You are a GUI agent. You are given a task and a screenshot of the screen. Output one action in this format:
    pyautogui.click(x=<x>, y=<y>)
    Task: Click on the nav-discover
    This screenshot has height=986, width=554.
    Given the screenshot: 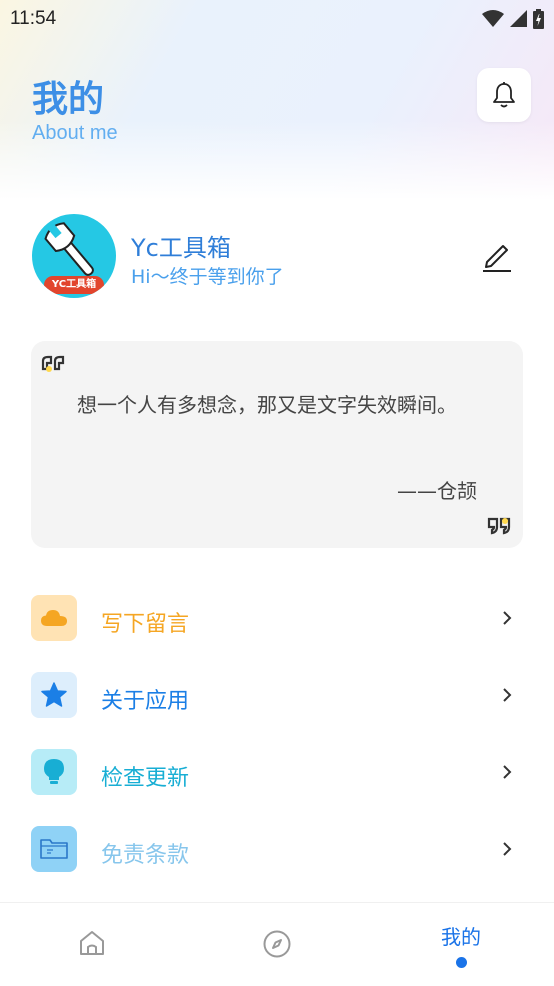 What is the action you would take?
    pyautogui.click(x=277, y=946)
    